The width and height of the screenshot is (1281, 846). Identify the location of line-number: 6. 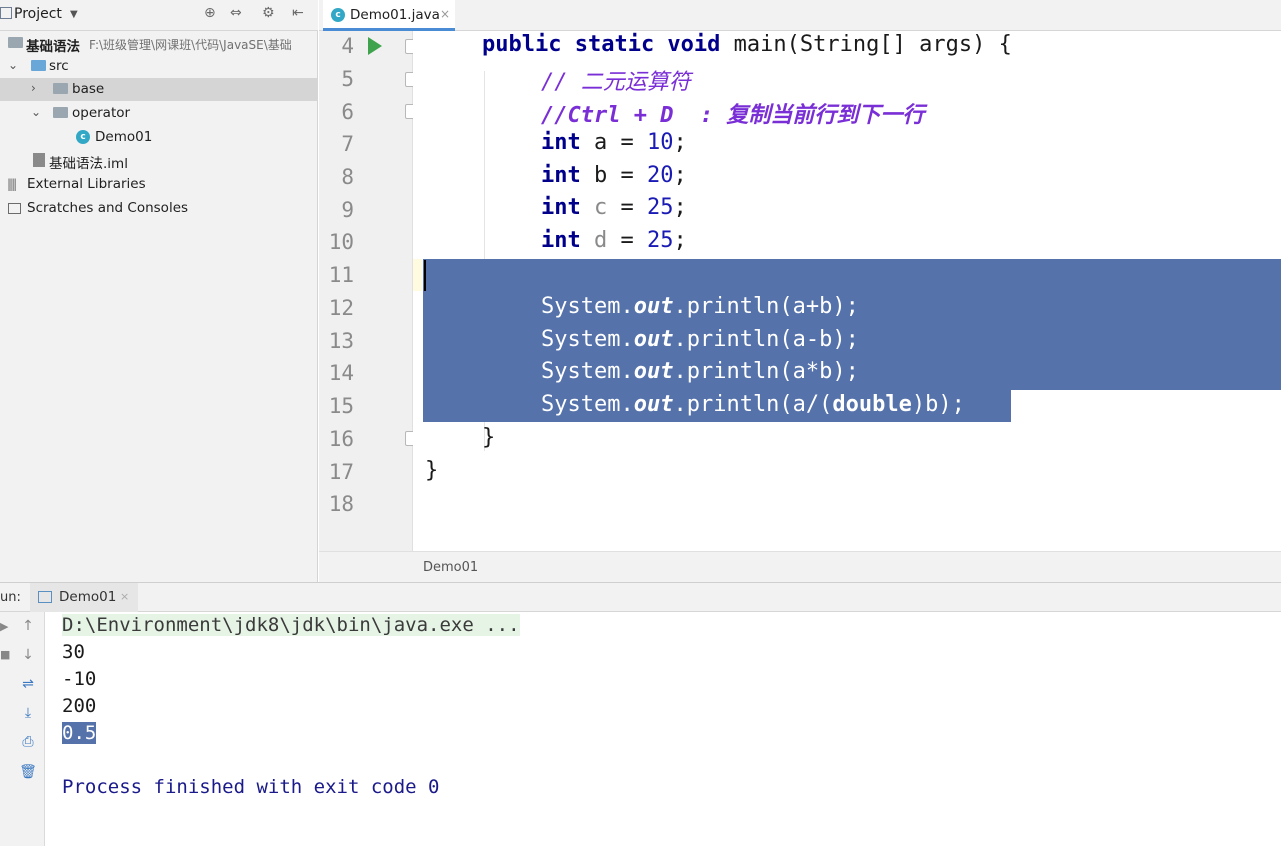
(347, 112).